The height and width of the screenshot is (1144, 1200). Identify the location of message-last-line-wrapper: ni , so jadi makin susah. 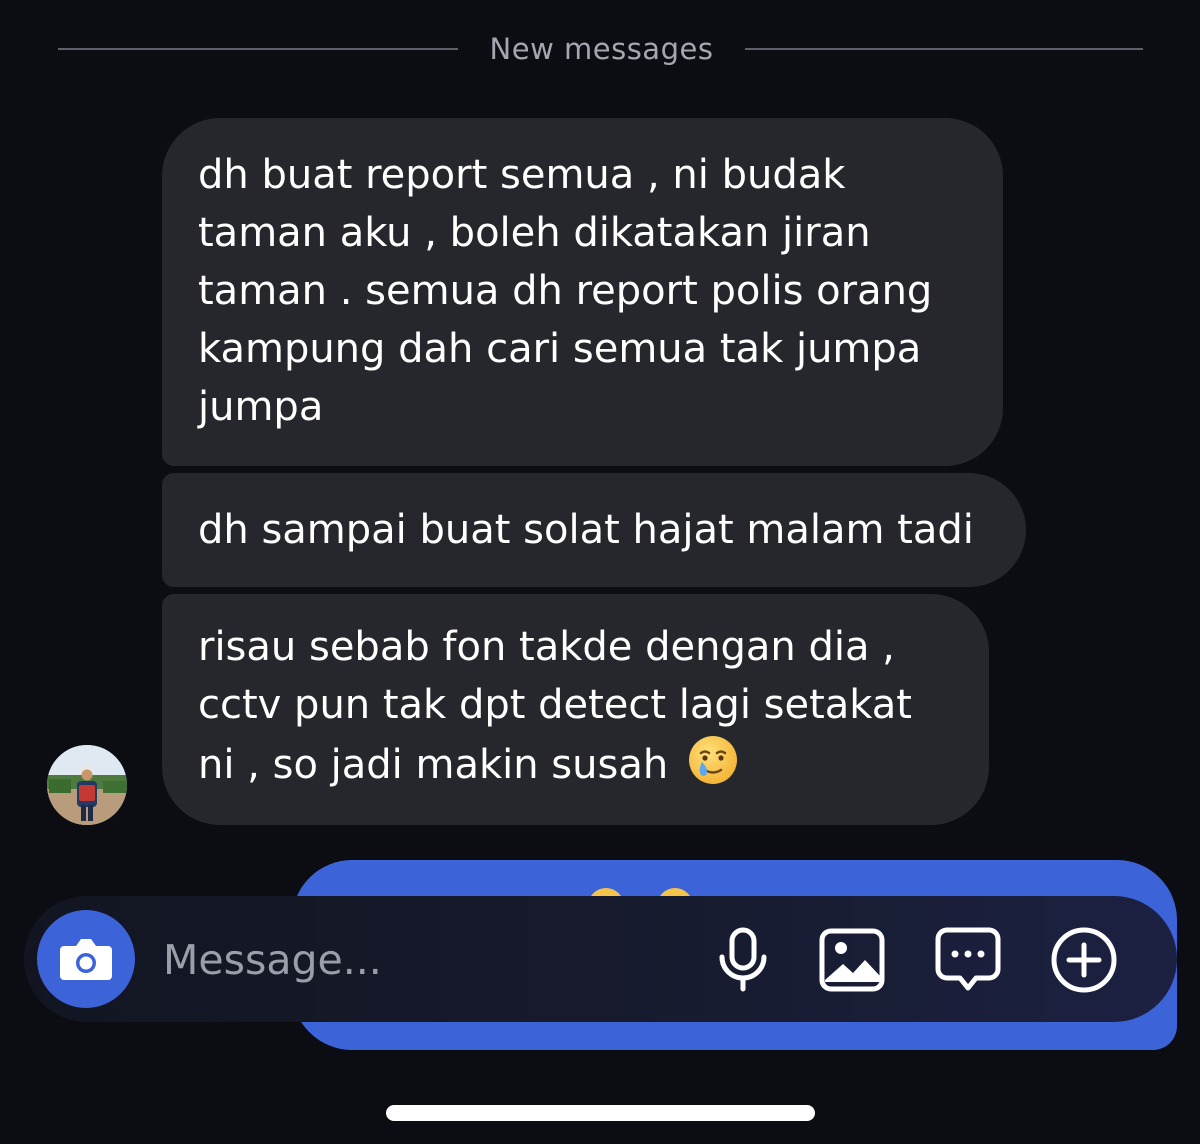
(583, 764).